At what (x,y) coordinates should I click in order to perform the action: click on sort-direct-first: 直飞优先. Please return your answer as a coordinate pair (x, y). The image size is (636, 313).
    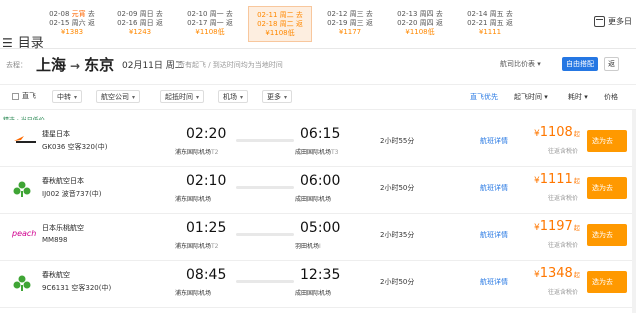
    Looking at the image, I should click on (484, 97).